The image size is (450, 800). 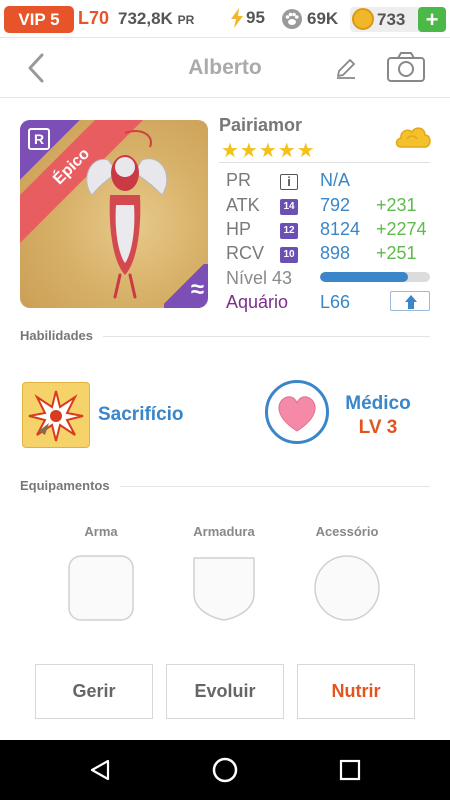 What do you see at coordinates (224, 588) in the screenshot?
I see `armor-slot` at bounding box center [224, 588].